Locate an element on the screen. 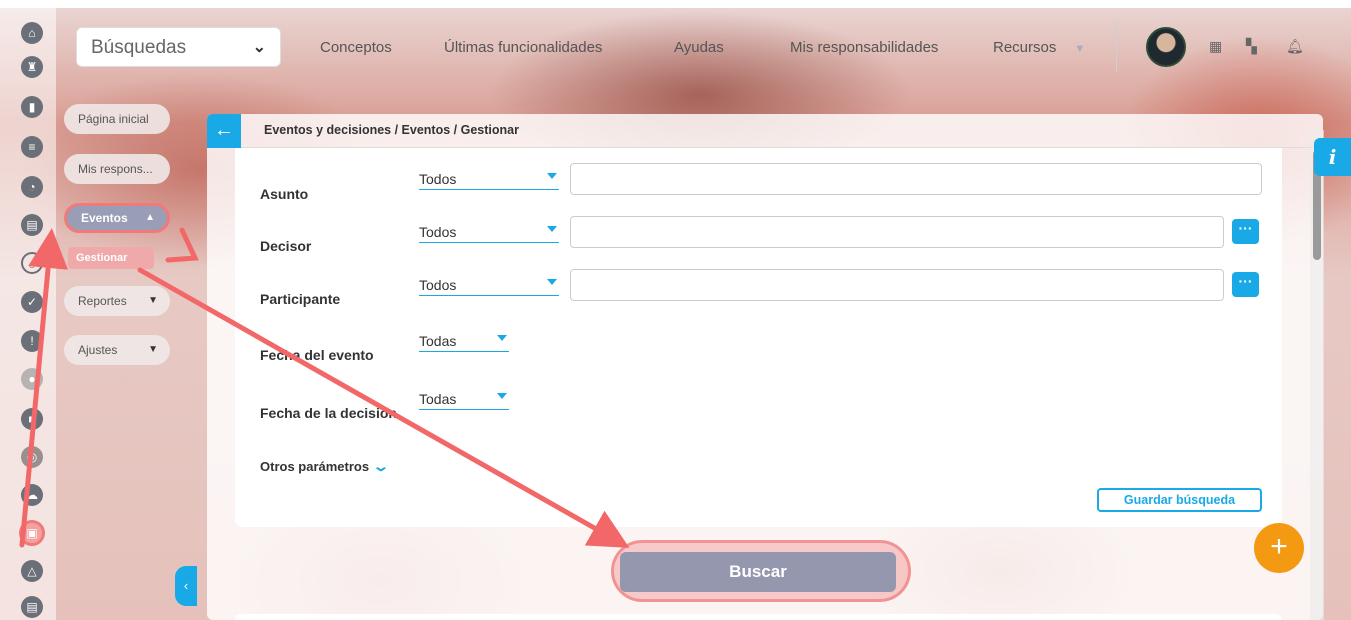 This screenshot has width=1351, height=620. sidebar-item-gestionar: Gestionar is located at coordinates (111, 258).